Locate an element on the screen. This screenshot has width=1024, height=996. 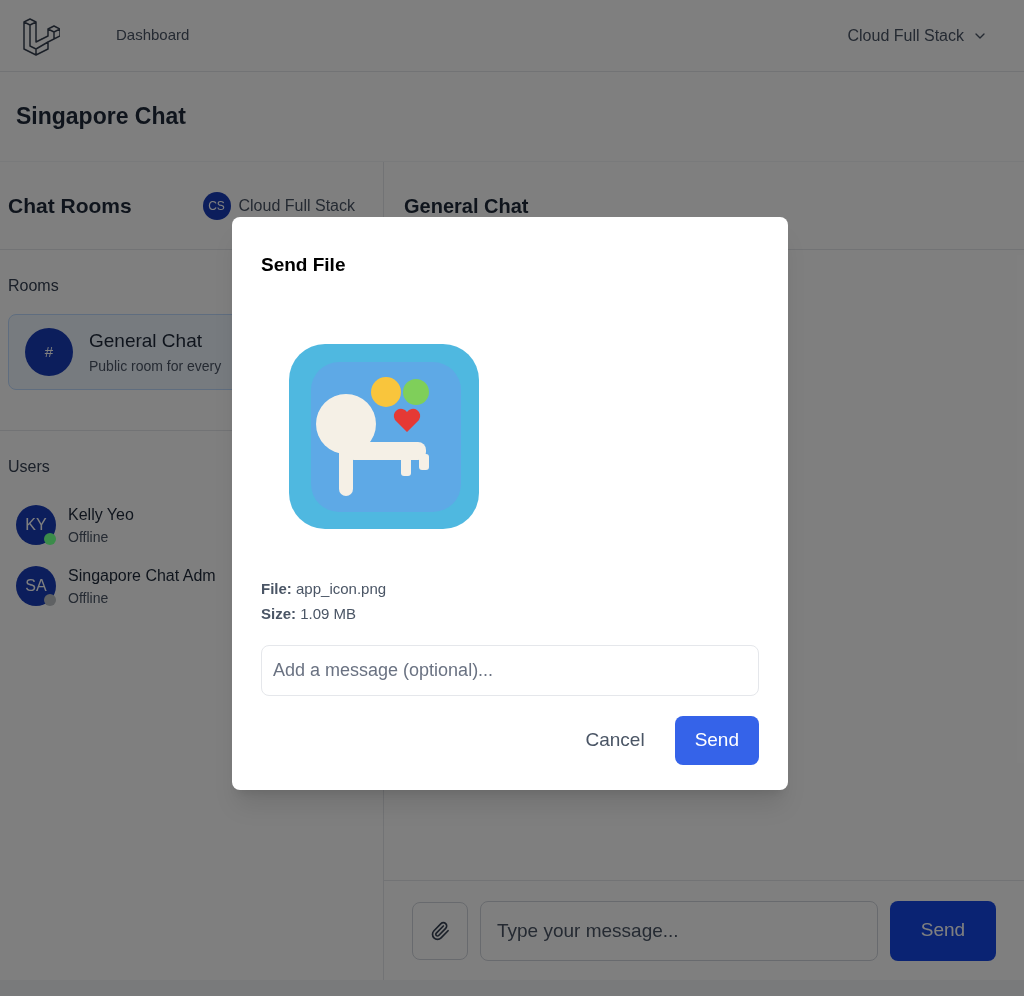
paperclip-icon is located at coordinates (440, 930).